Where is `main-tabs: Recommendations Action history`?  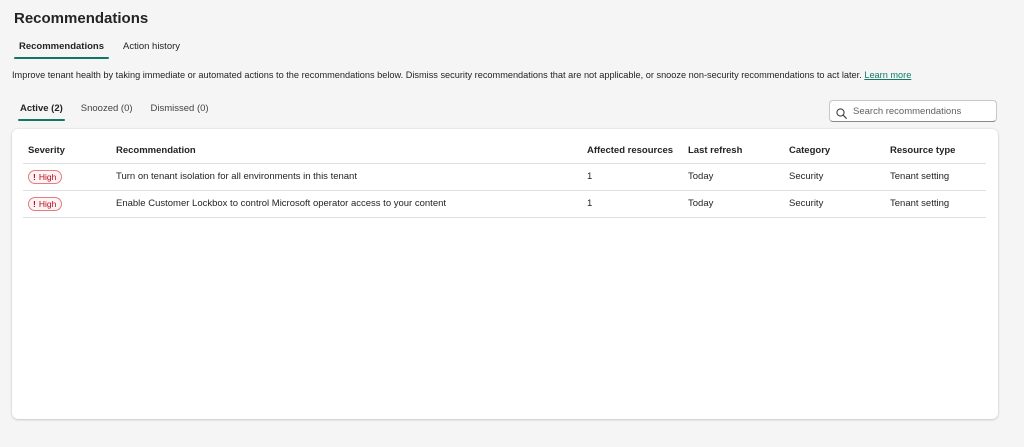
main-tabs: Recommendations Action history is located at coordinates (104, 48).